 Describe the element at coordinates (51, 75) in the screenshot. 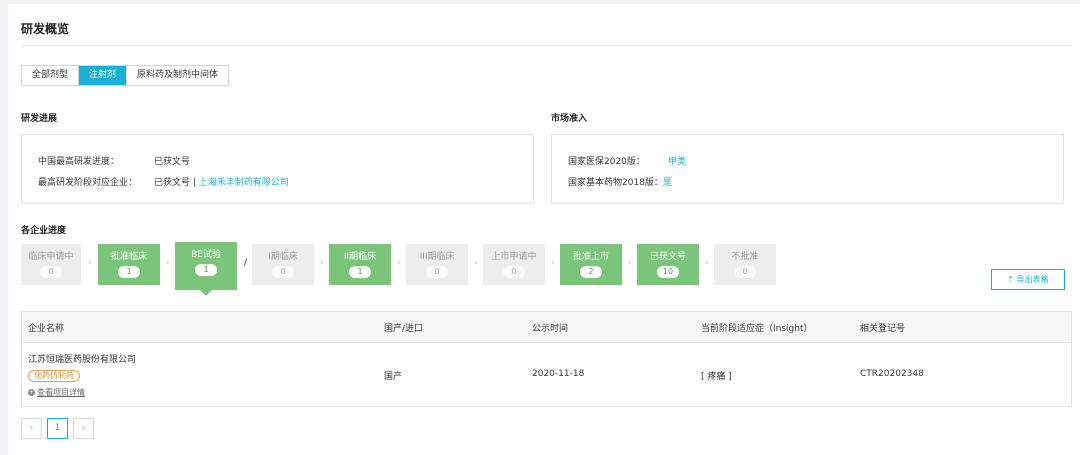

I see `tab-all-dosage: 全部剂型` at that location.